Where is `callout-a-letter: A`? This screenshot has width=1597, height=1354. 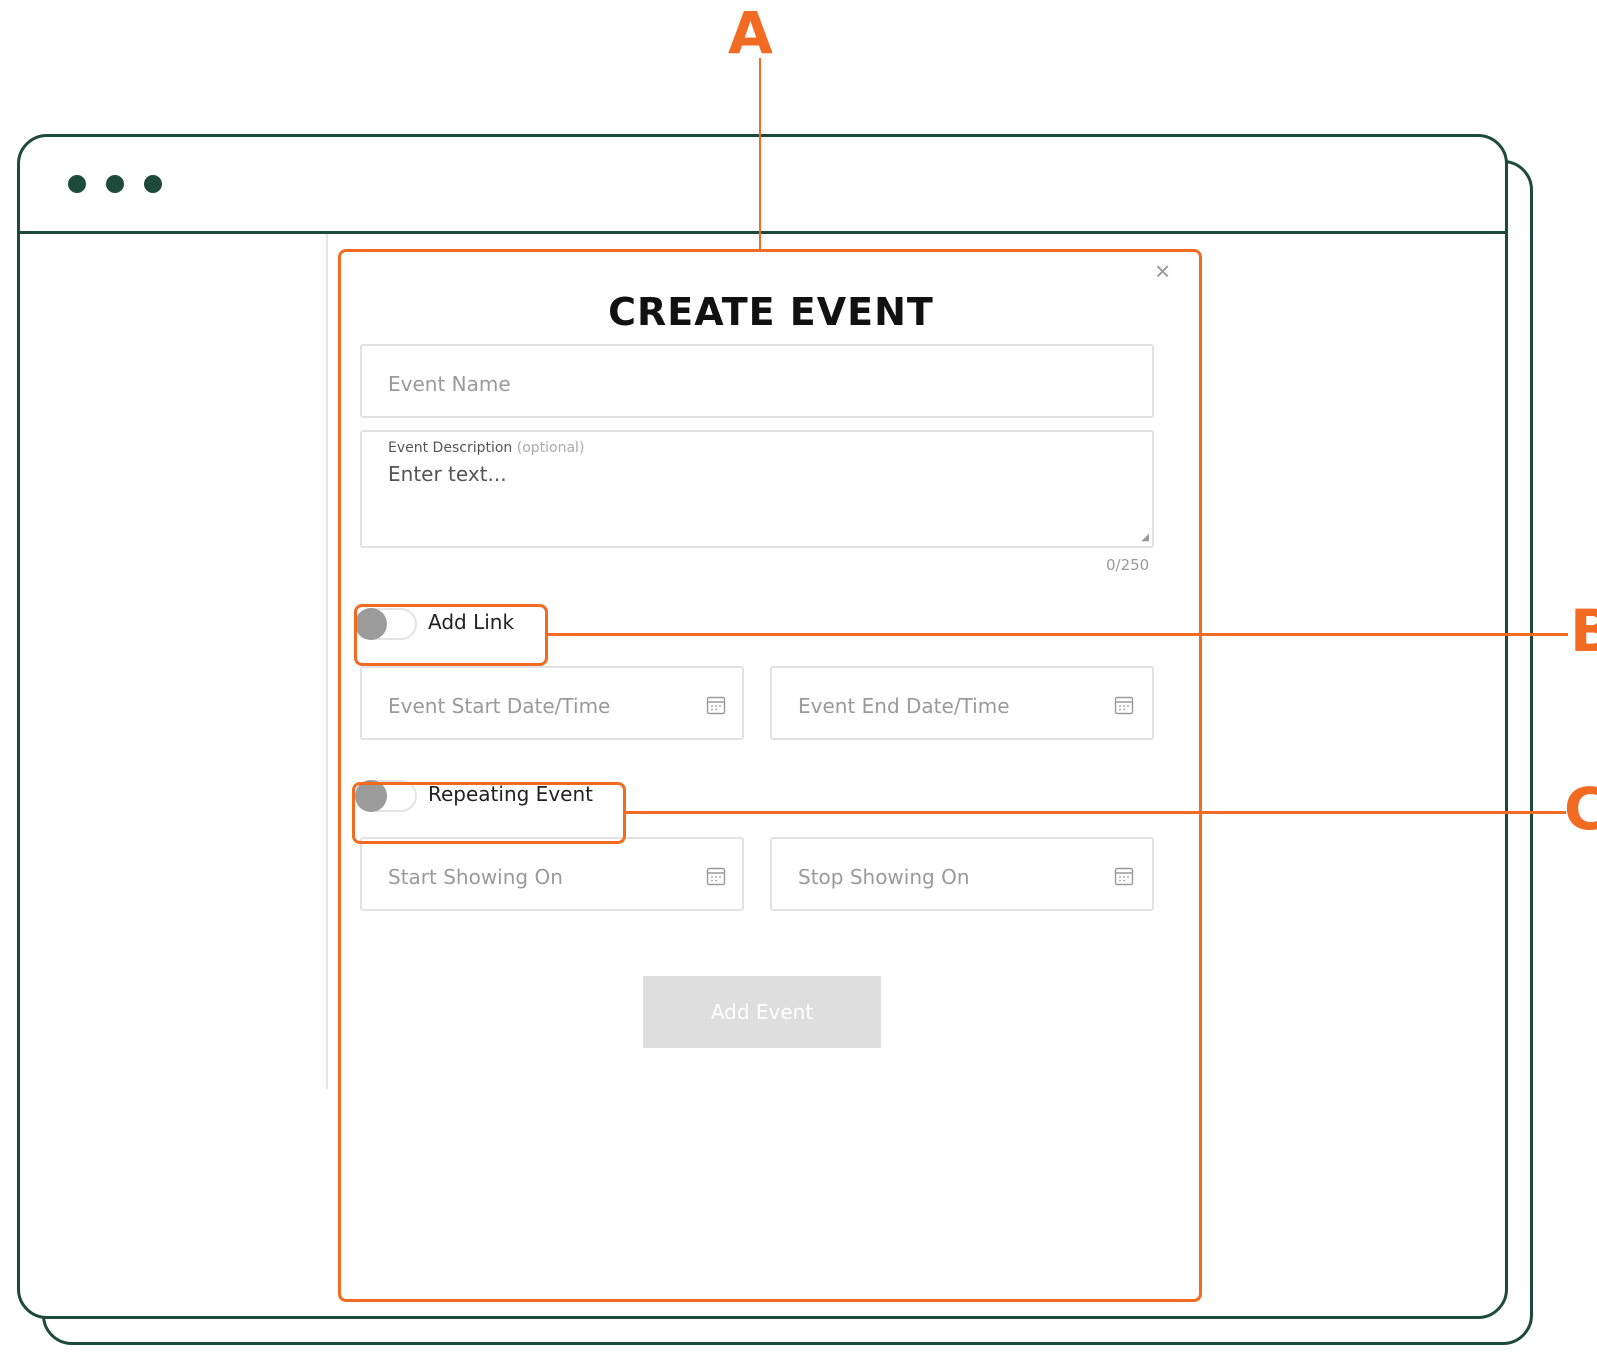 callout-a-letter: A is located at coordinates (750, 33).